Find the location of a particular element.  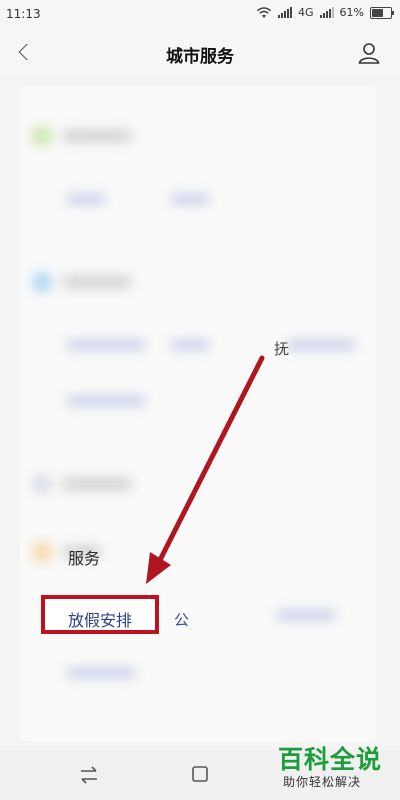

signal-icon-secondary is located at coordinates (326, 12).